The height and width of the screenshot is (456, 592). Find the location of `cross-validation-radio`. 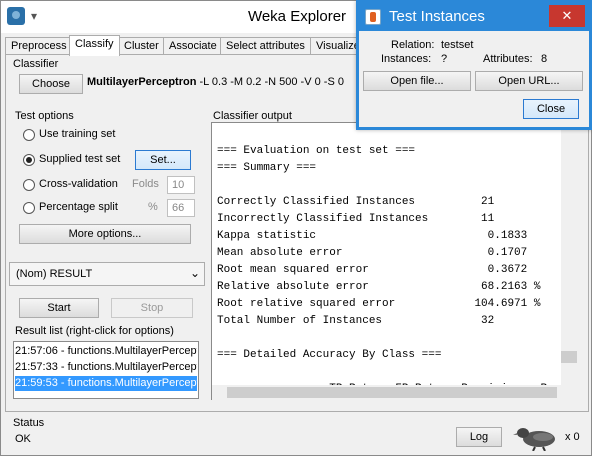

cross-validation-radio is located at coordinates (29, 185).